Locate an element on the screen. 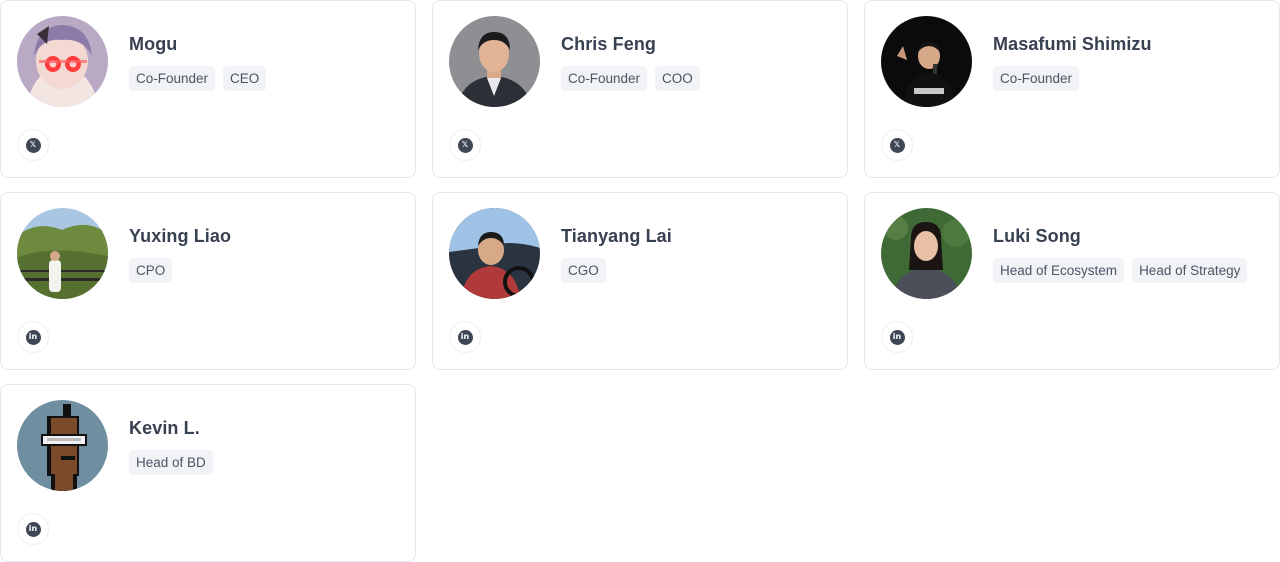  car-selfie-avatar-icon is located at coordinates (494, 253).